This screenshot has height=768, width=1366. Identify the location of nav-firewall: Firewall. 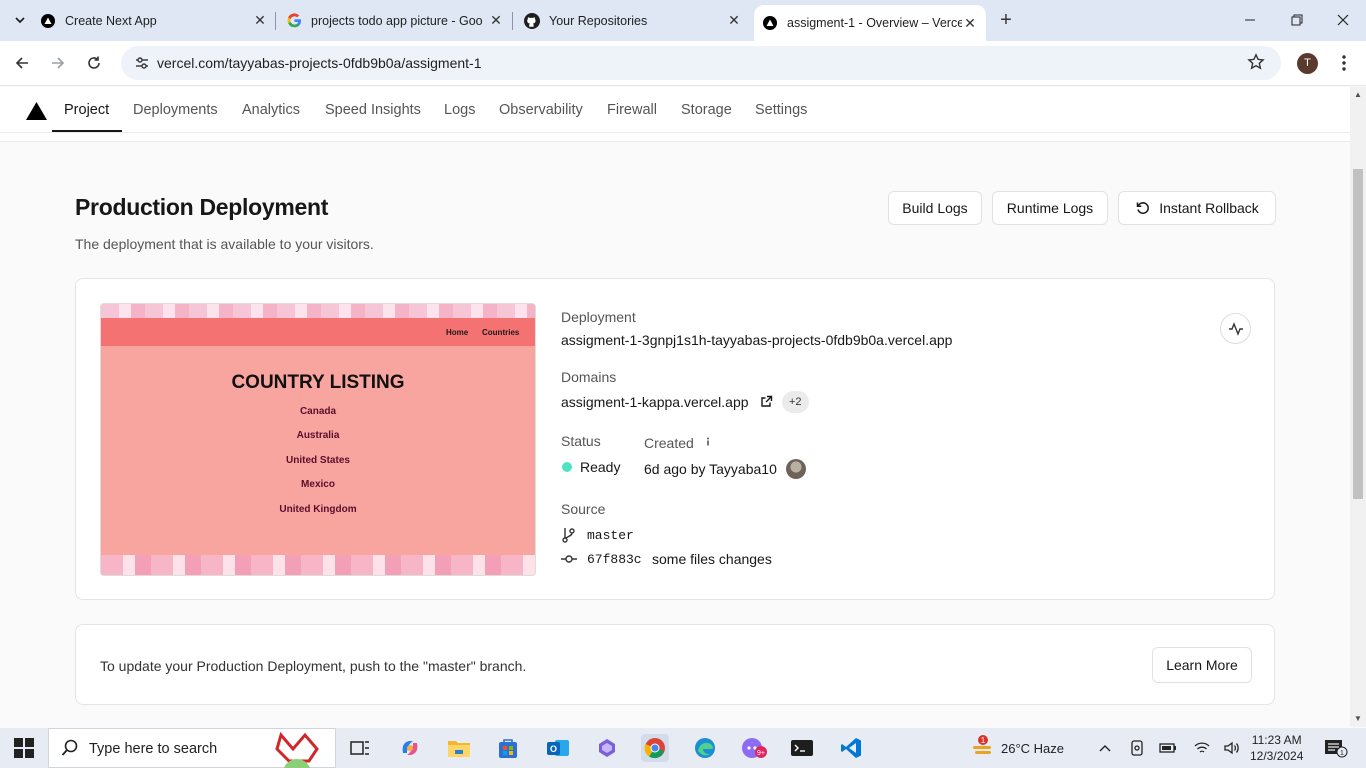
(632, 110).